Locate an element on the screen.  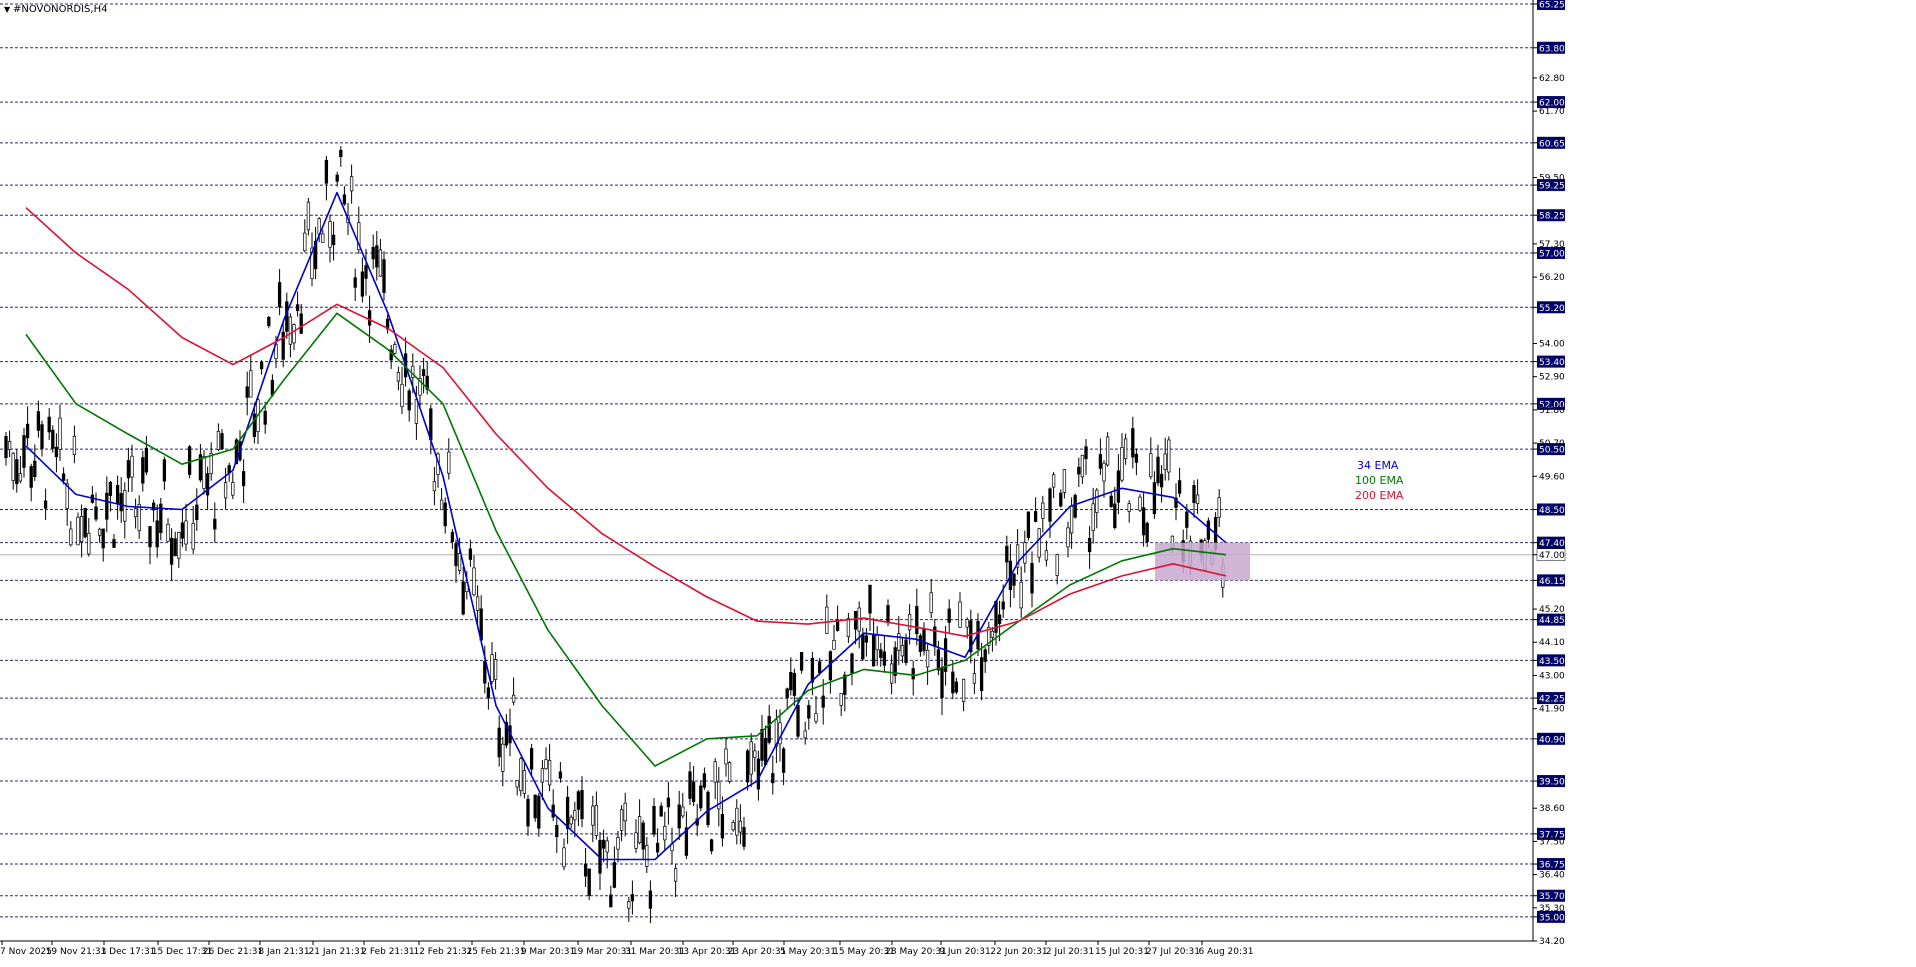
ema-annotation: 34 EMA is located at coordinates (1378, 465).